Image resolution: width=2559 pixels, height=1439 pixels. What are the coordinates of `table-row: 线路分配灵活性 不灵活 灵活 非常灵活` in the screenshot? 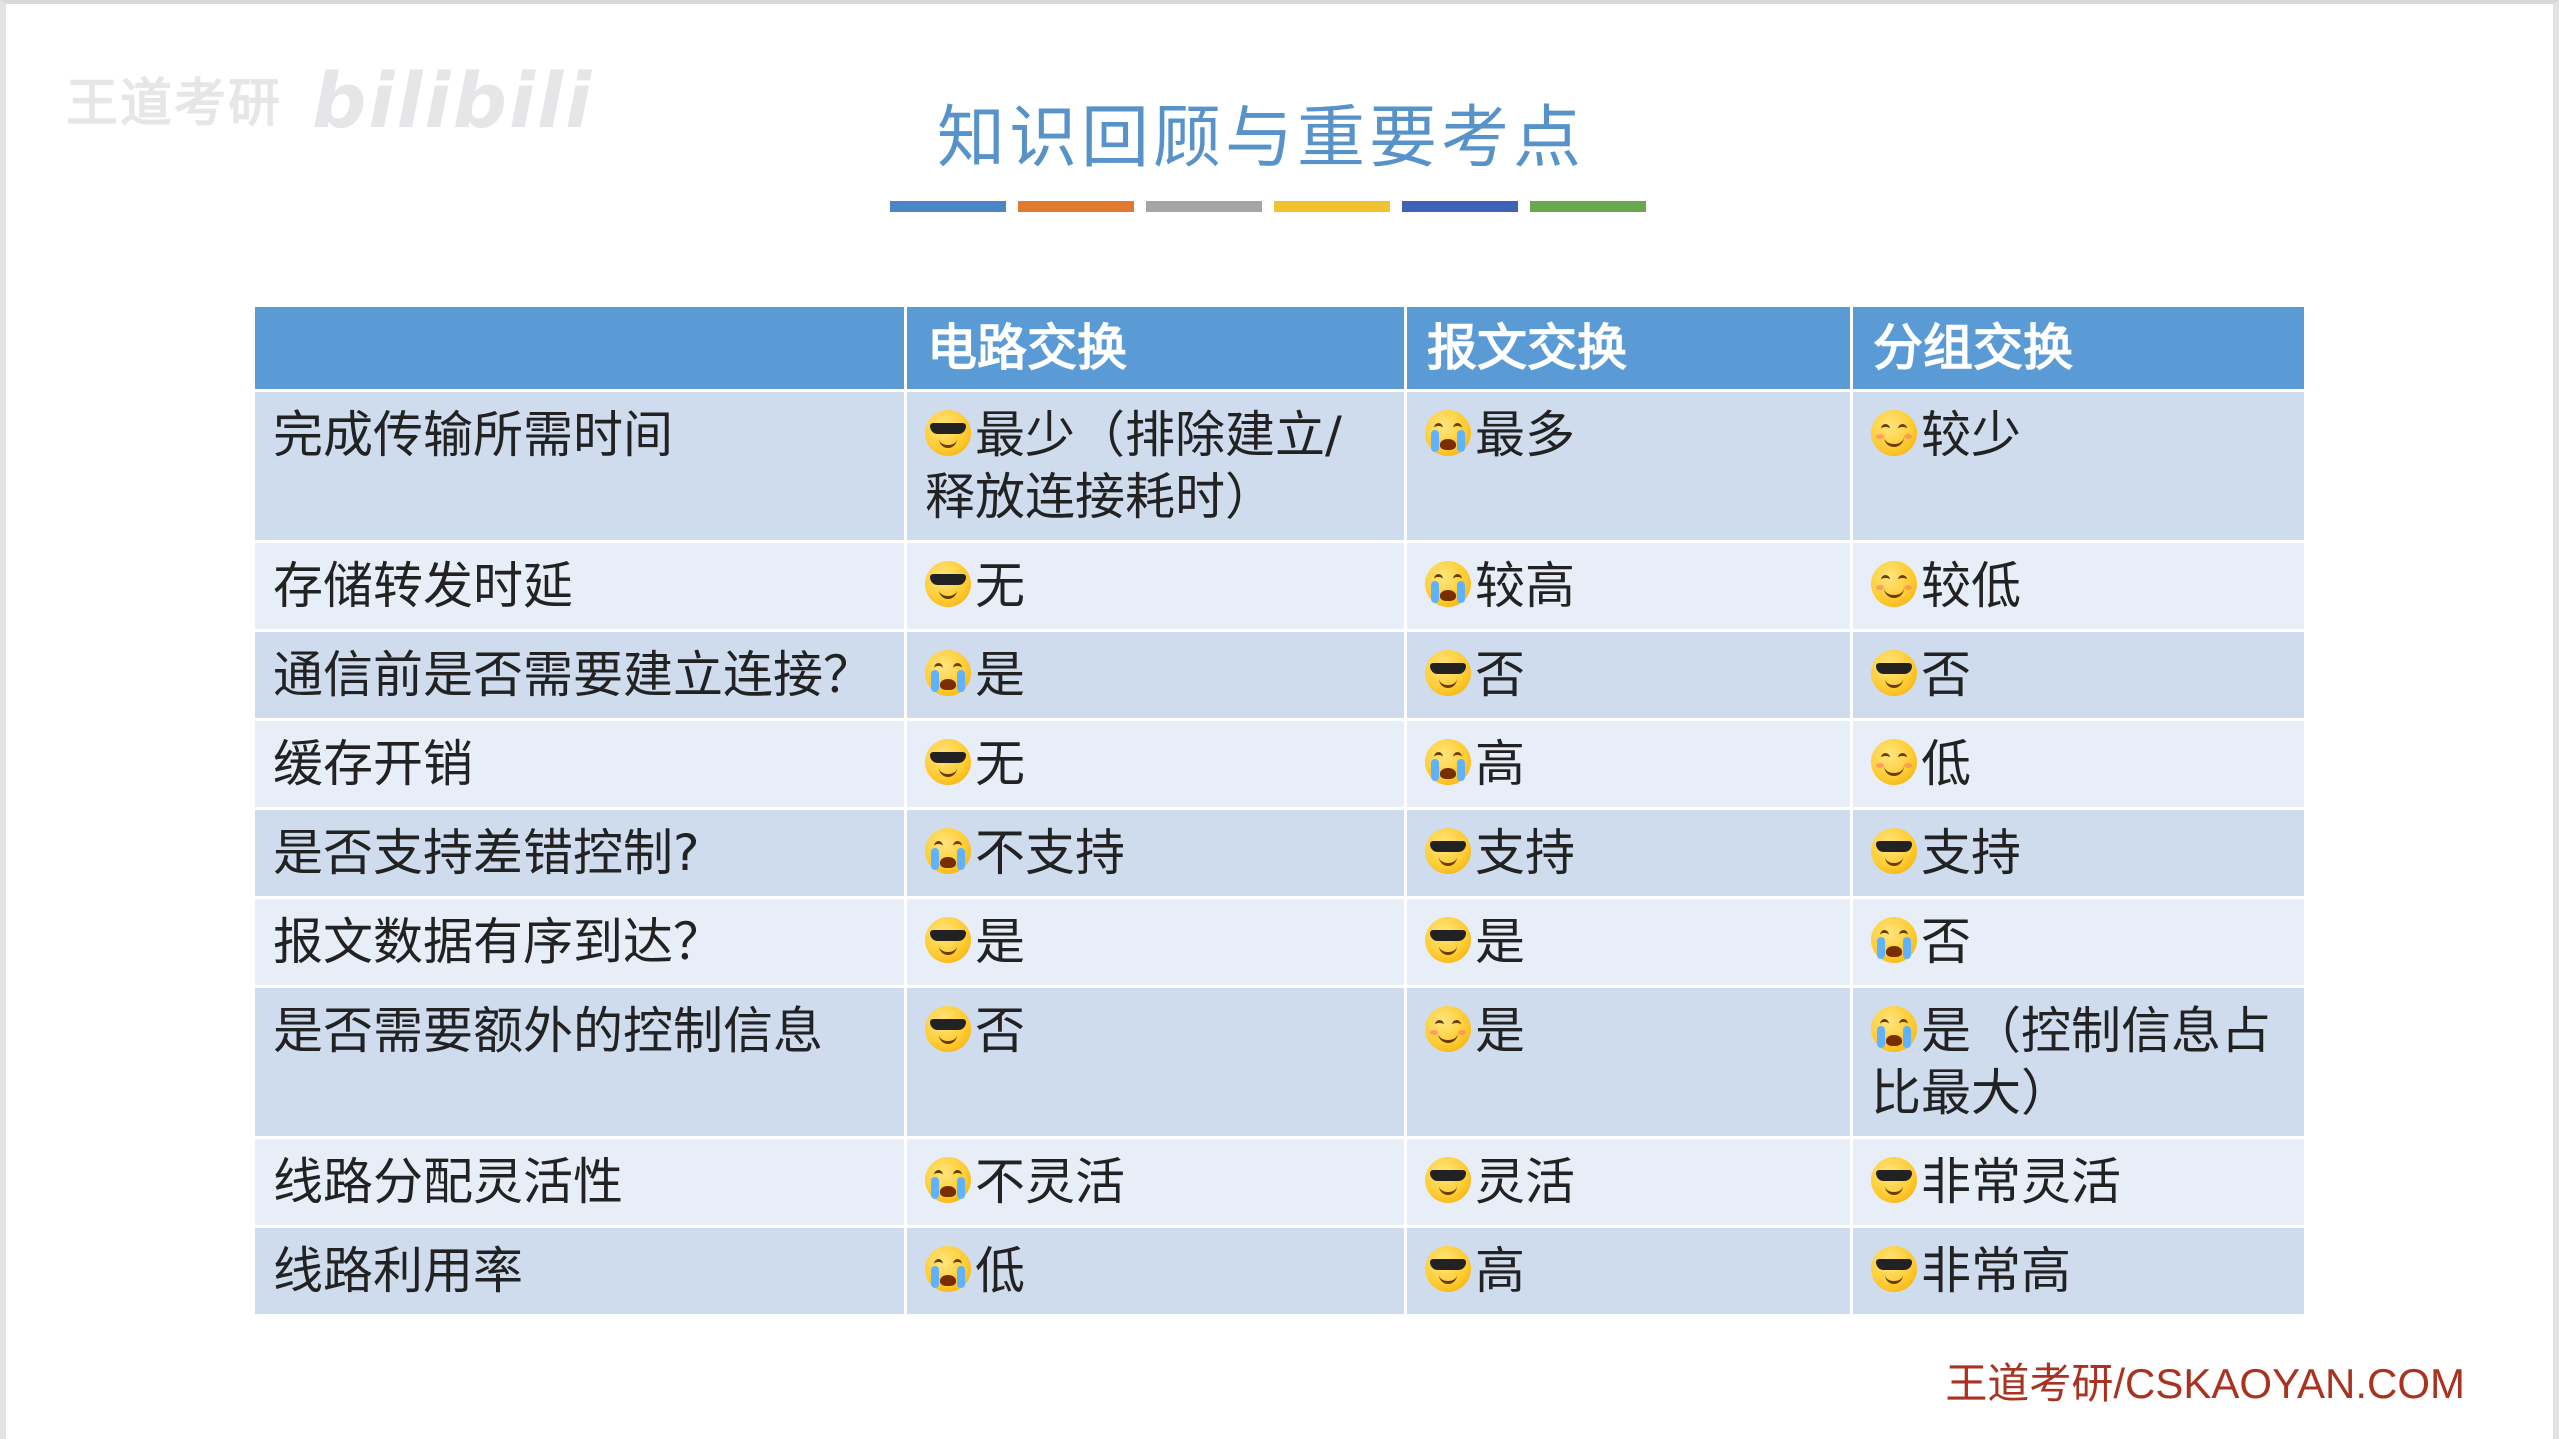 It's located at (1279, 1182).